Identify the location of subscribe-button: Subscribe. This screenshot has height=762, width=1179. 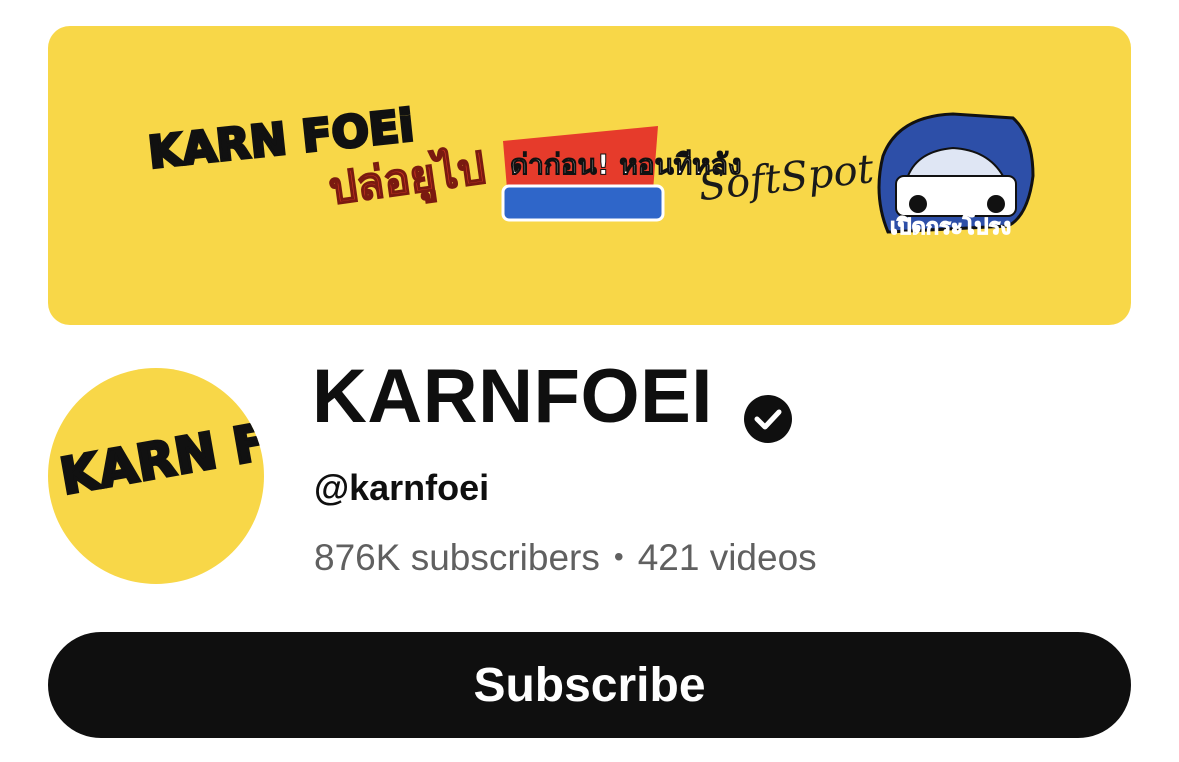
(589, 685).